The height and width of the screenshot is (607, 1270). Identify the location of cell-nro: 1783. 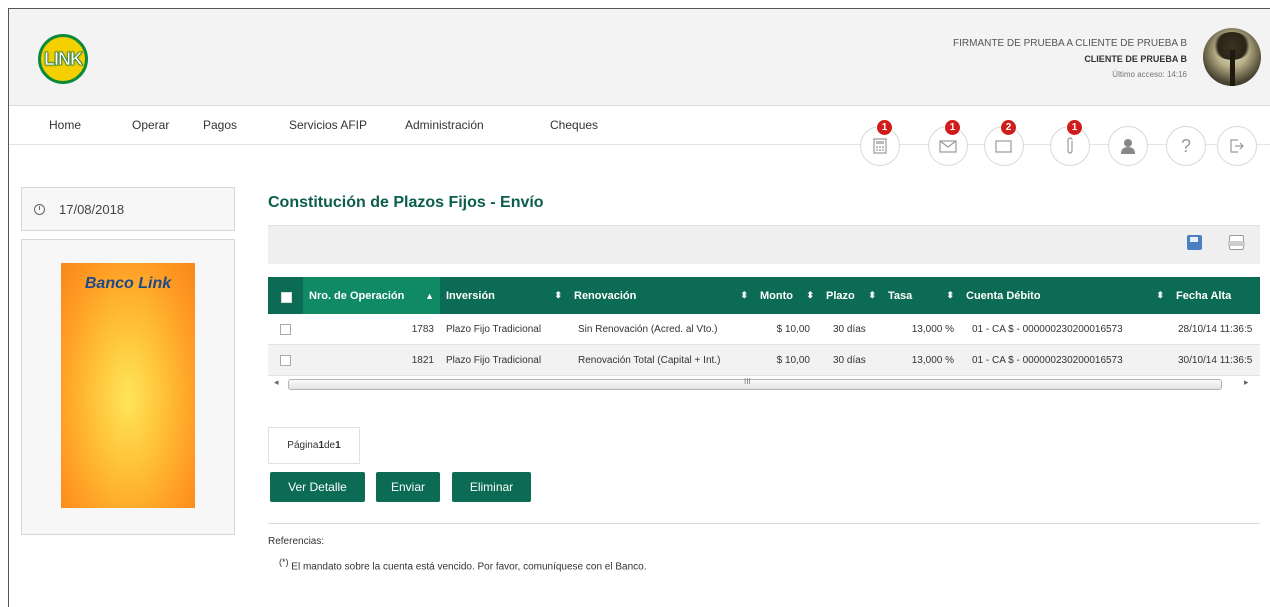
(422, 329).